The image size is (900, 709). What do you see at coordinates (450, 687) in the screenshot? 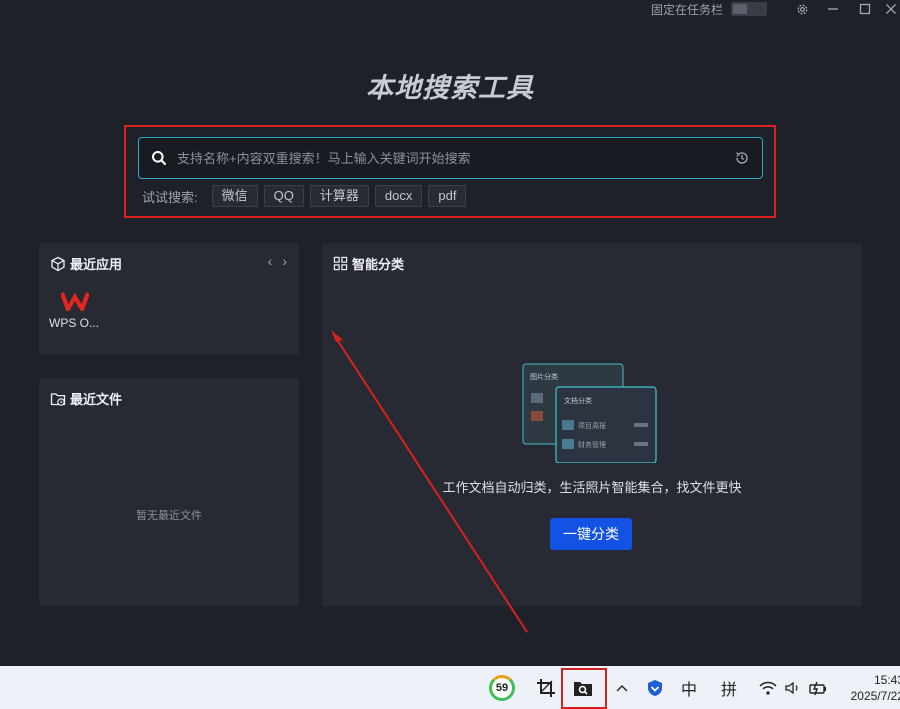
I see `windows-taskbar: 59 中 拼 15:43 2025/7/22` at bounding box center [450, 687].